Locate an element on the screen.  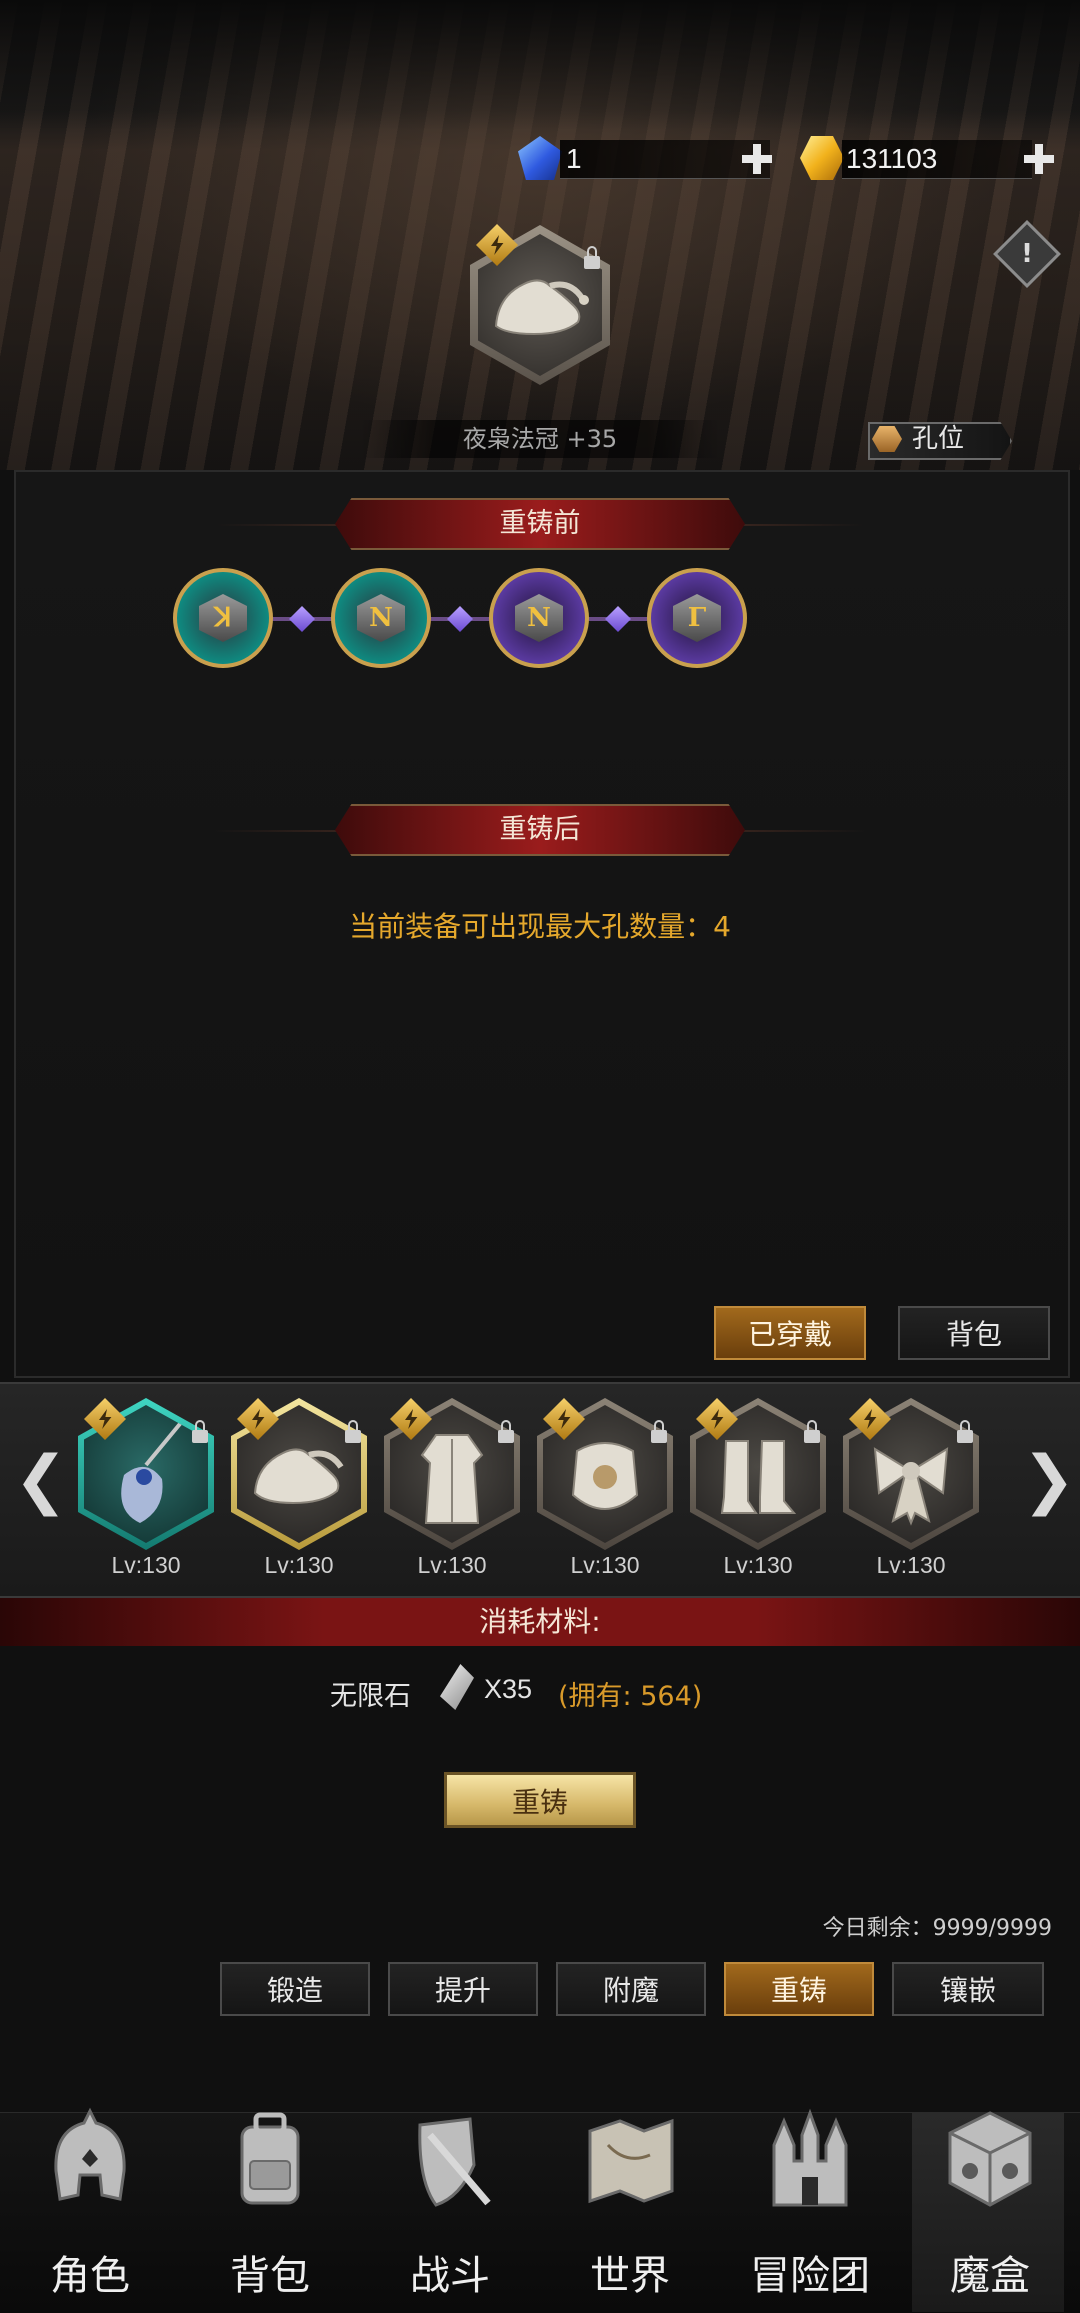
chevron-left-icon: ❮ is located at coordinates (41, 1480).